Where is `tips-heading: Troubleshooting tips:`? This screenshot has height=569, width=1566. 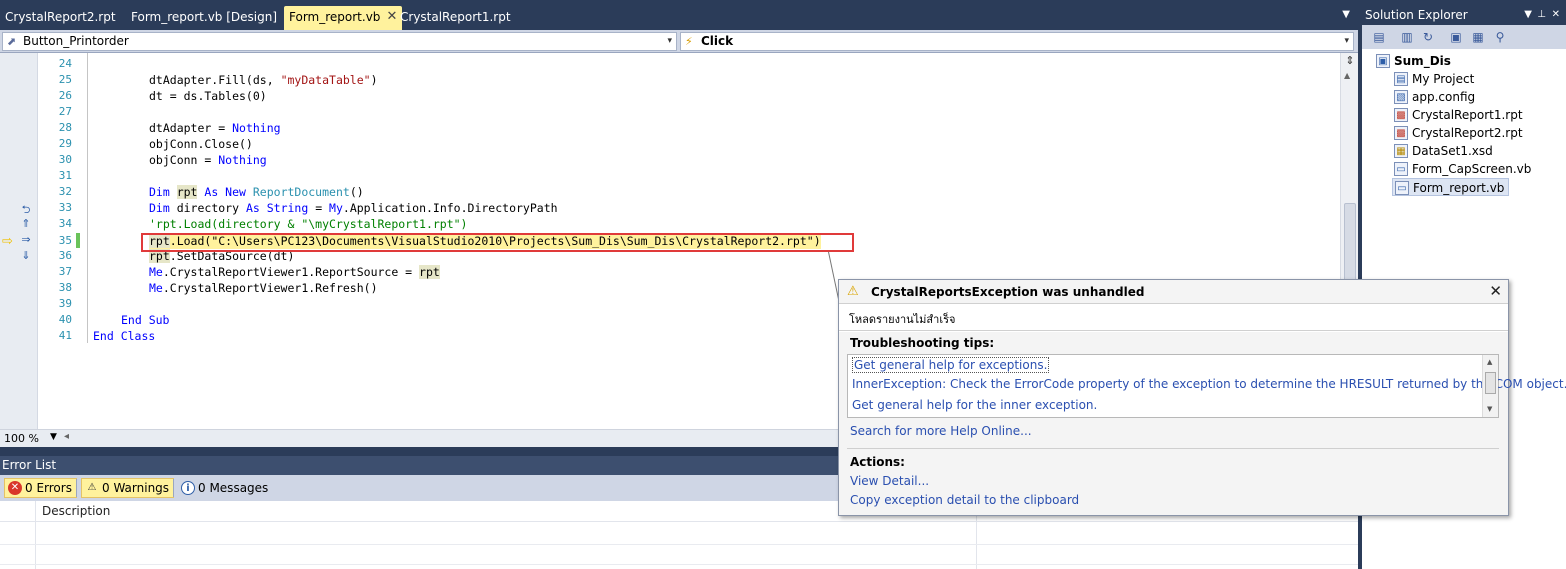
tips-heading: Troubleshooting tips: is located at coordinates (922, 343).